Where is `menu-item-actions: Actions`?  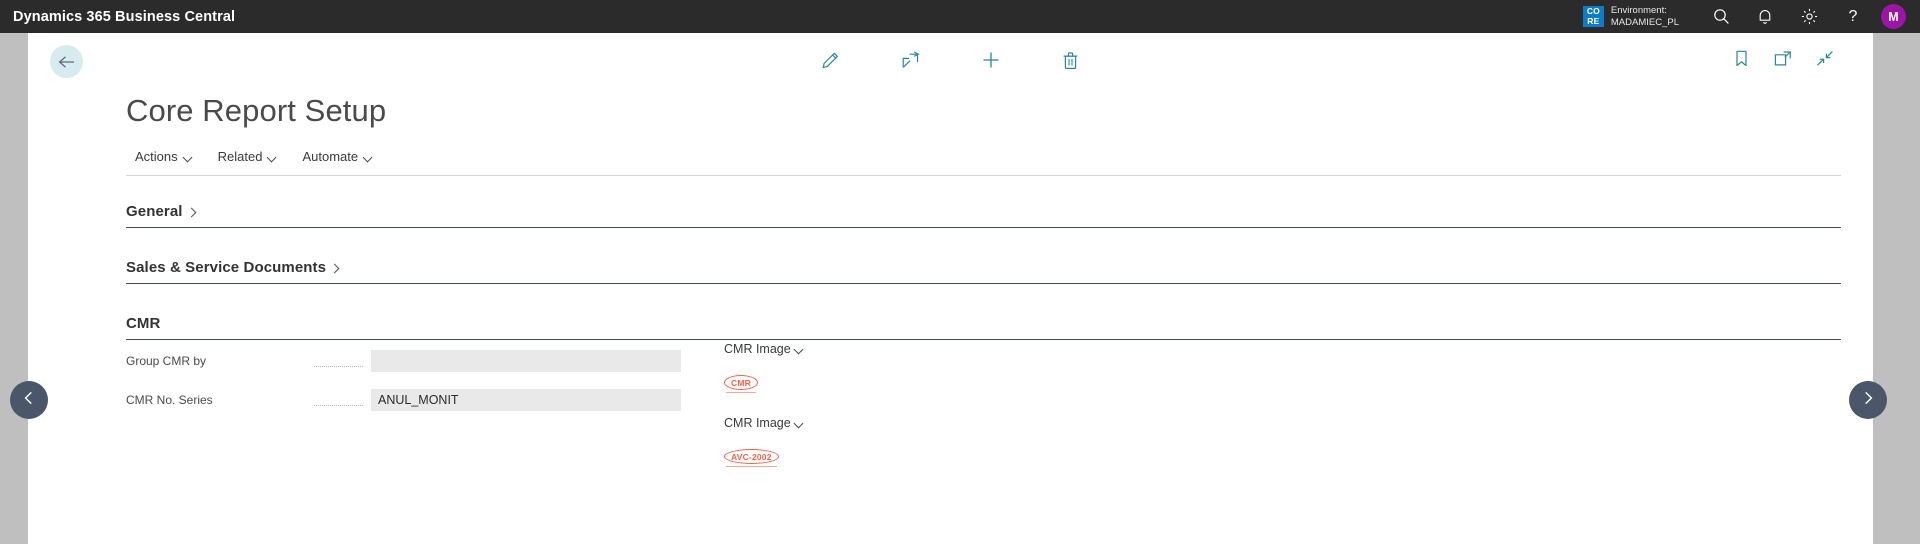 menu-item-actions: Actions is located at coordinates (164, 158).